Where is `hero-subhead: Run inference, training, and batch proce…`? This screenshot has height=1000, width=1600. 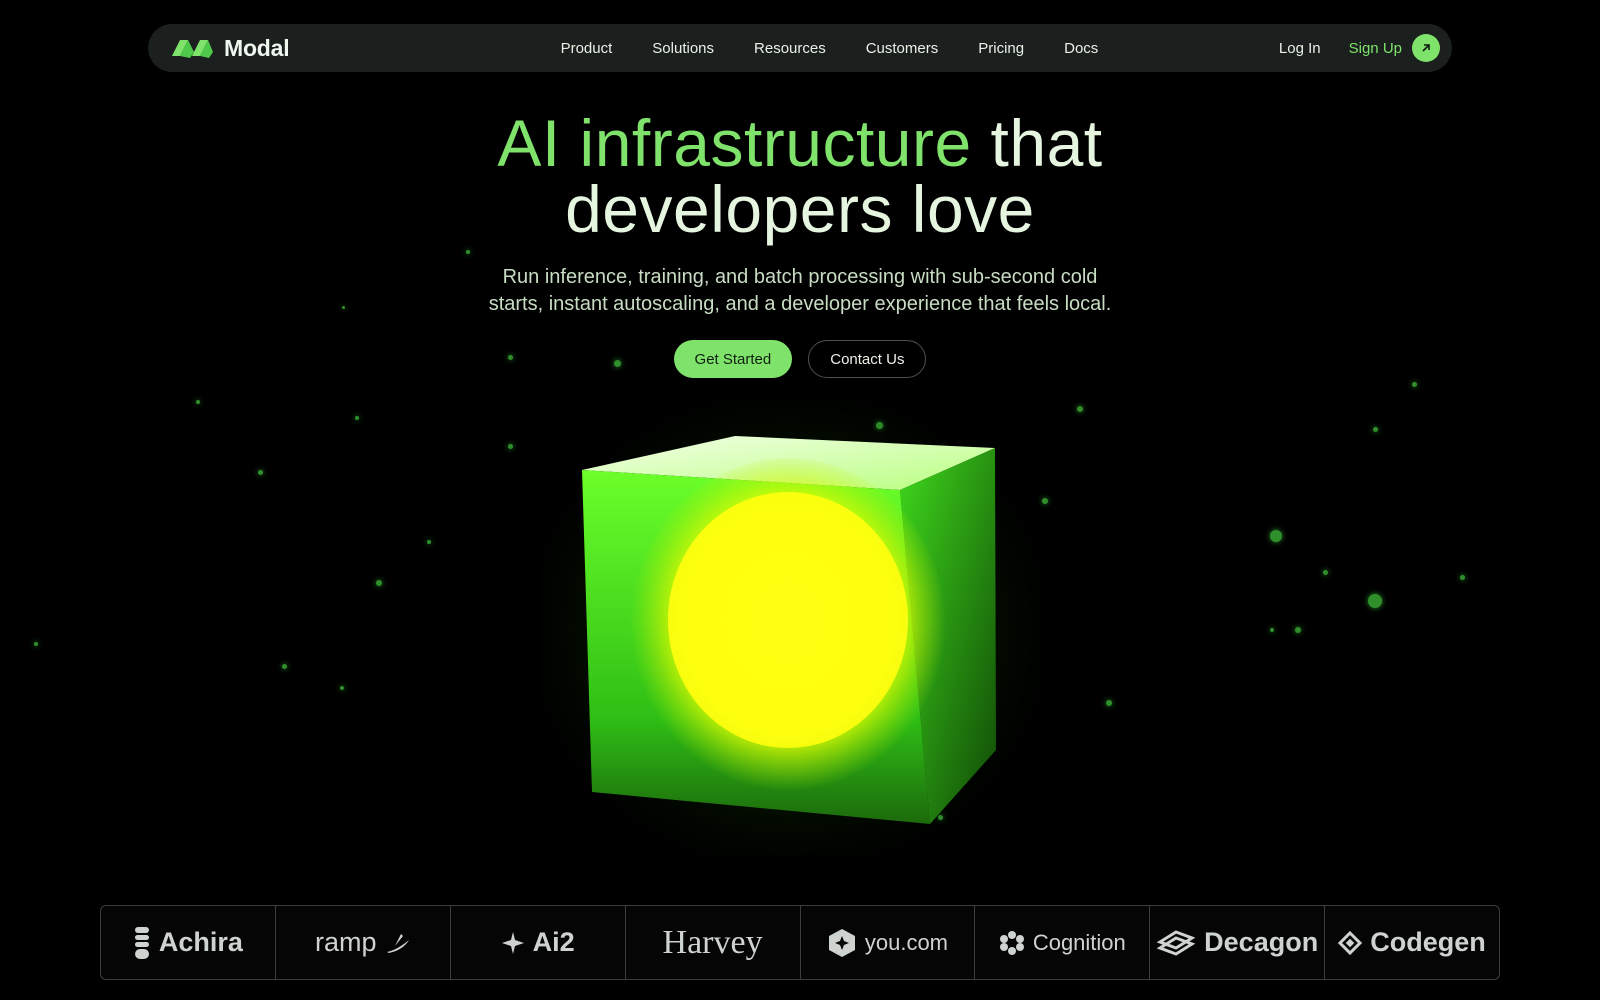 hero-subhead: Run inference, training, and batch proce… is located at coordinates (800, 291).